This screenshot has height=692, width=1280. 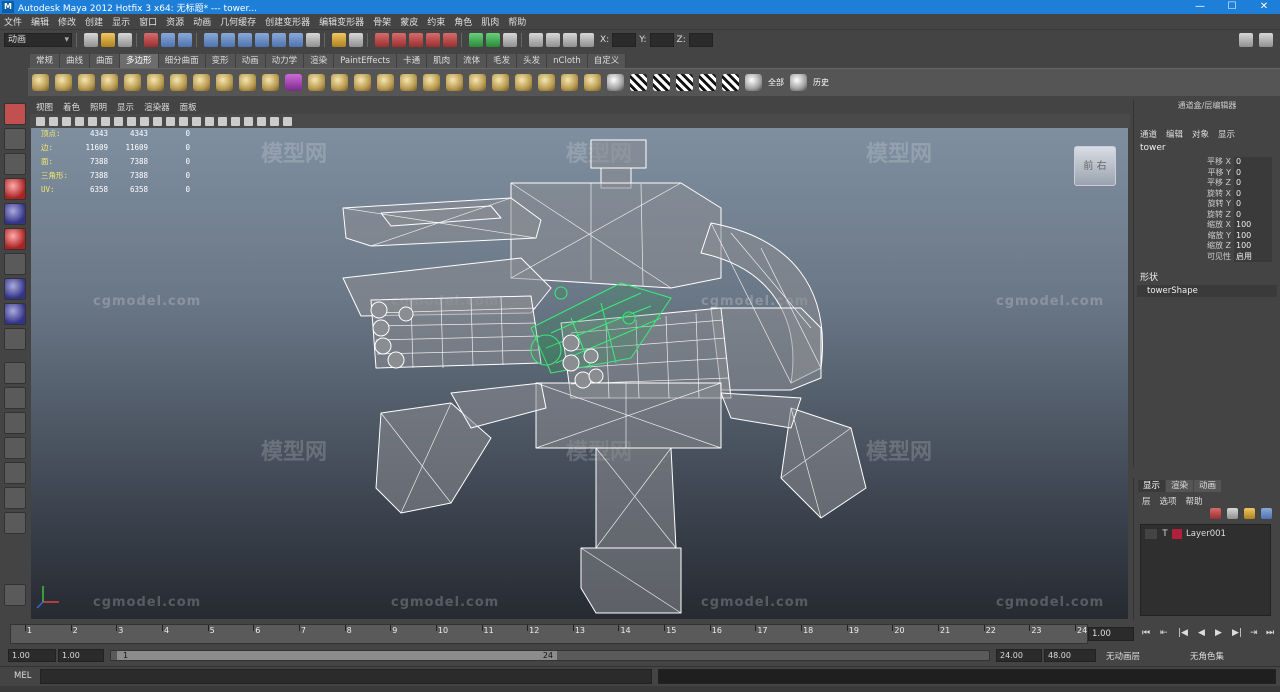 What do you see at coordinates (553, 40) in the screenshot?
I see `render-frame-icon` at bounding box center [553, 40].